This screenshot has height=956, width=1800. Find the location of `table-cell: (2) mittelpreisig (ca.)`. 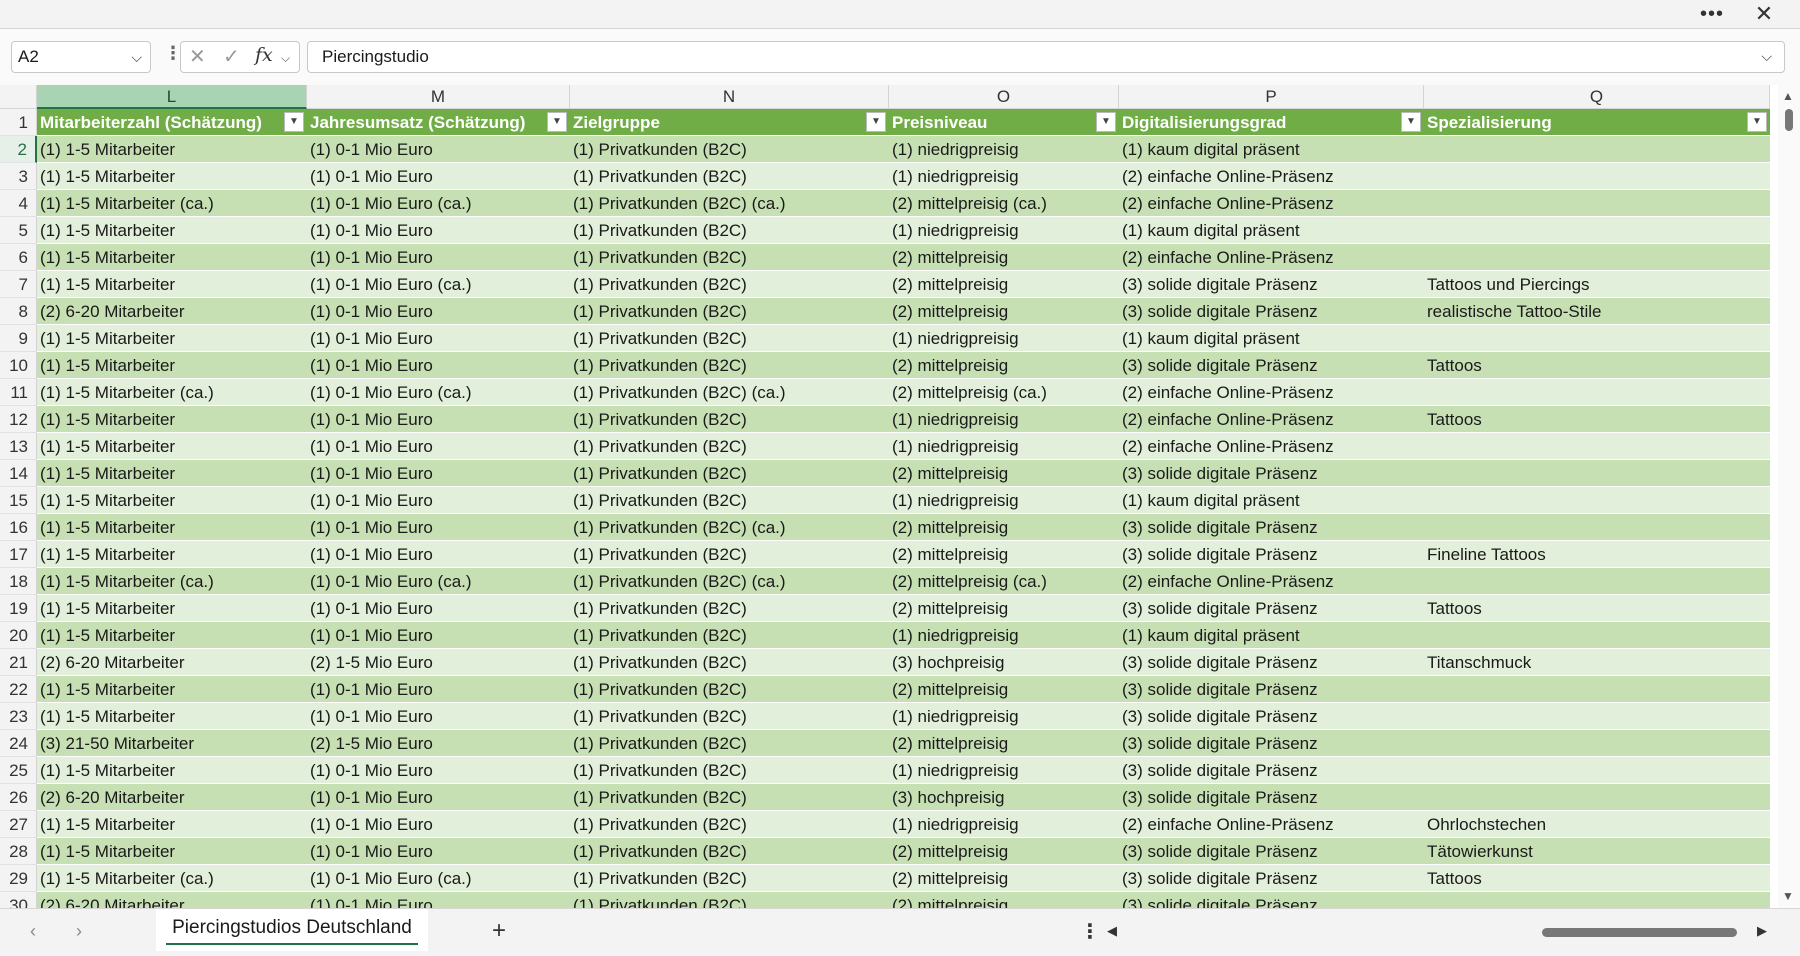

table-cell: (2) mittelpreisig (ca.) is located at coordinates (1004, 392).